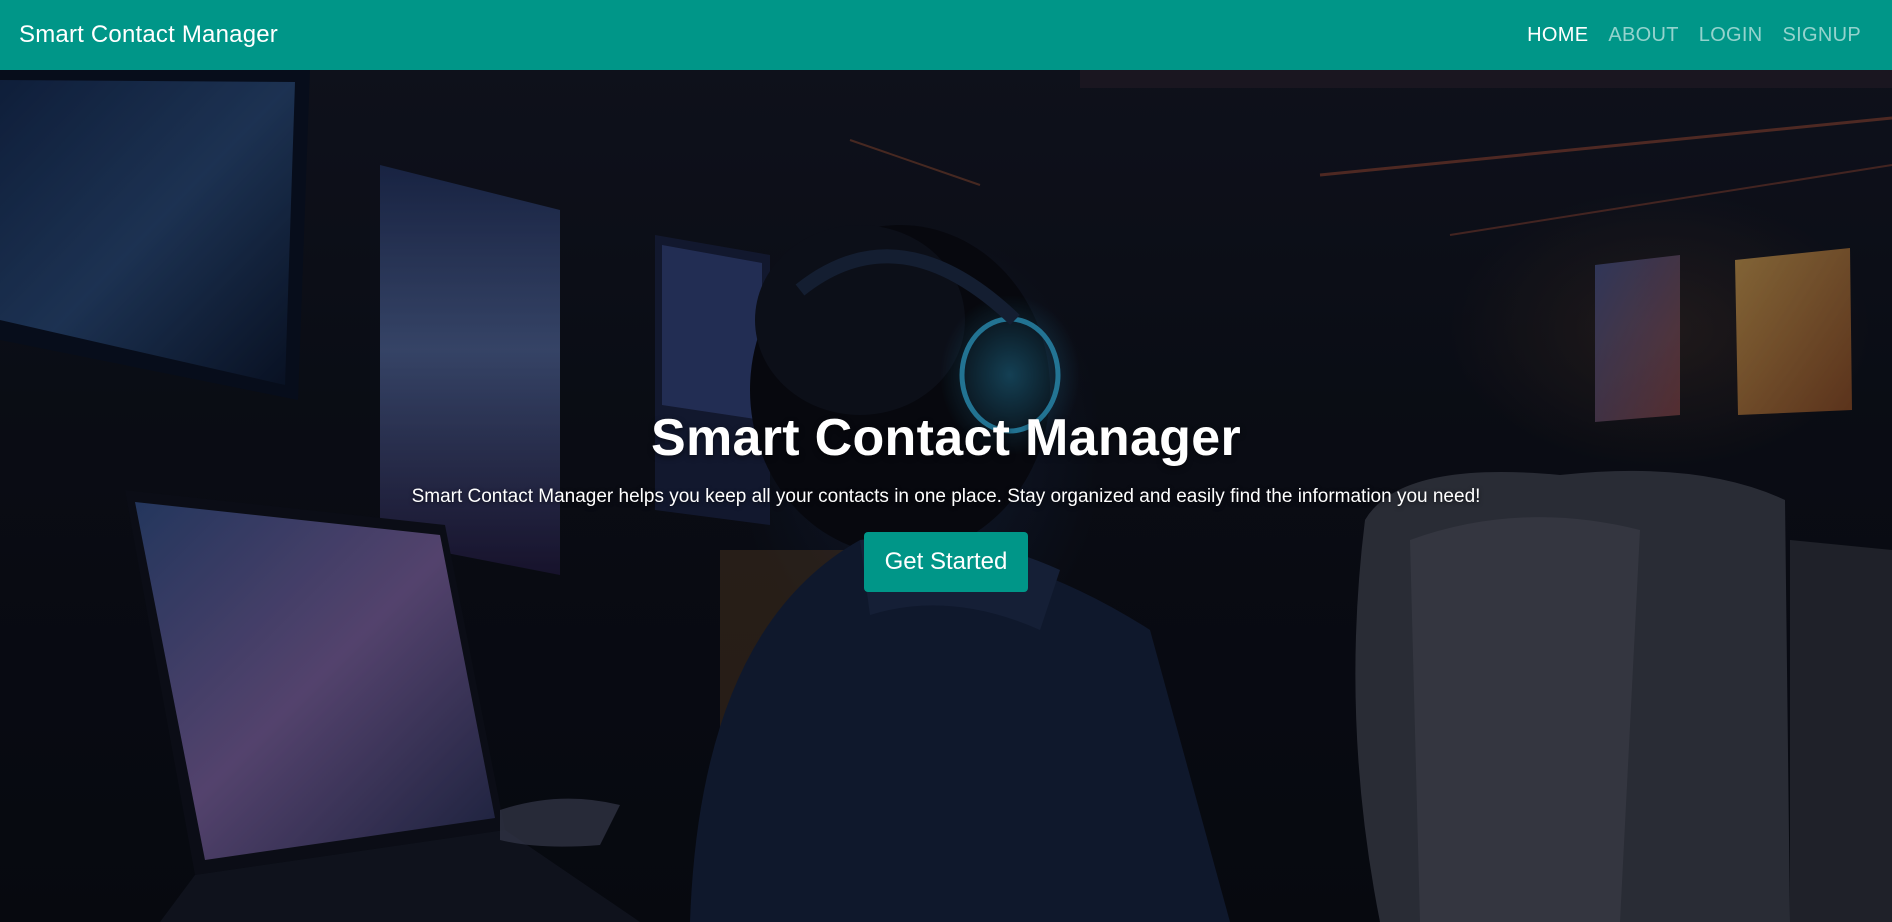 Image resolution: width=1892 pixels, height=922 pixels. I want to click on nav-about-link: ABOUT, so click(1643, 35).